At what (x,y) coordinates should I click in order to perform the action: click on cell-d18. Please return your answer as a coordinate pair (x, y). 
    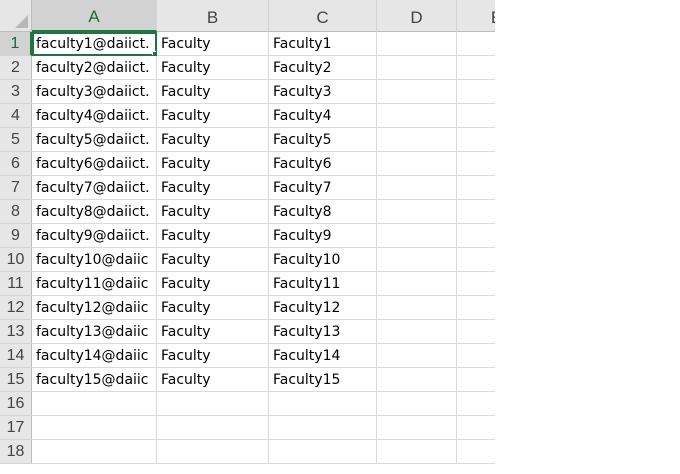
    Looking at the image, I should click on (417, 452).